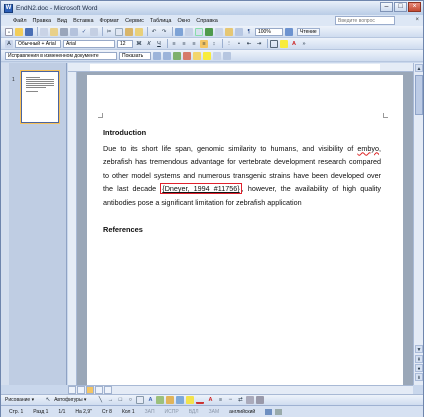  Describe the element at coordinates (62, 21) in the screenshot. I see `menu-view: Вид` at that location.